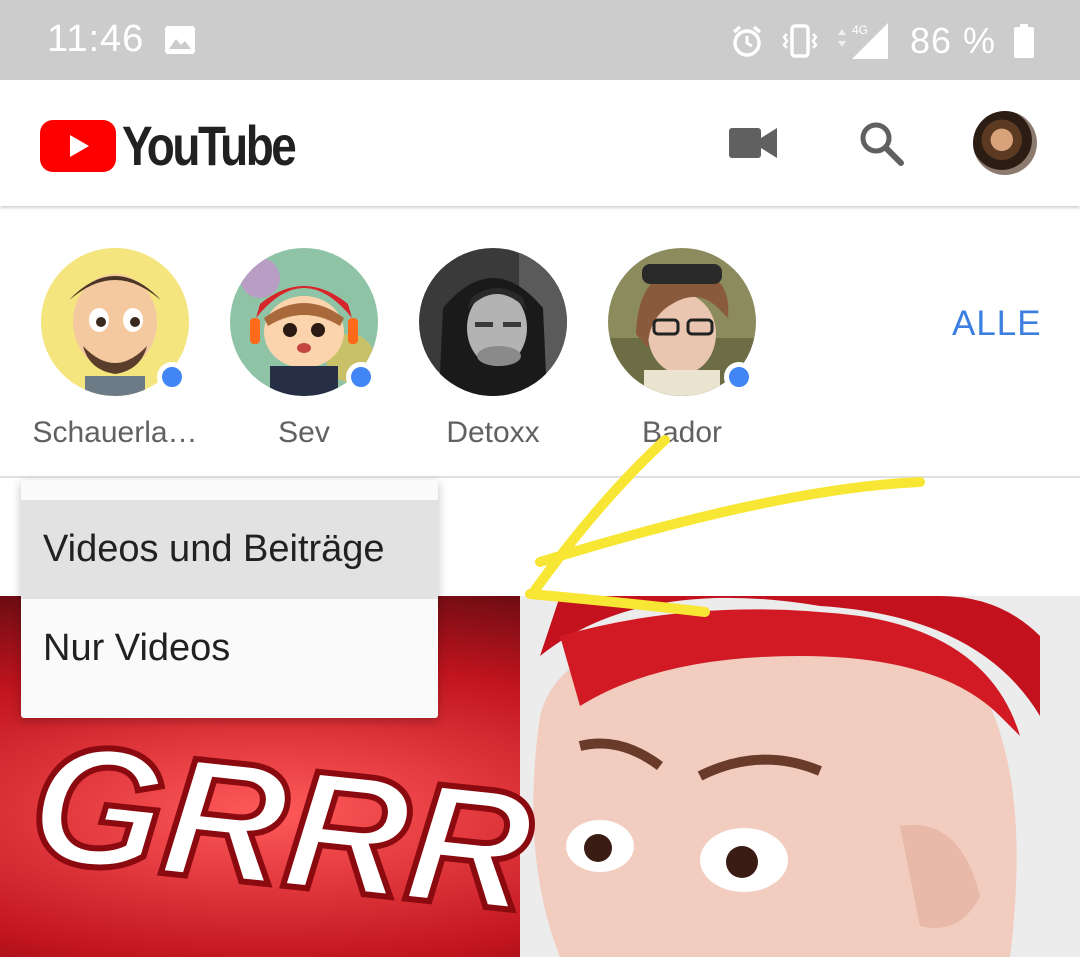 Image resolution: width=1080 pixels, height=957 pixels. I want to click on search-button, so click(881, 143).